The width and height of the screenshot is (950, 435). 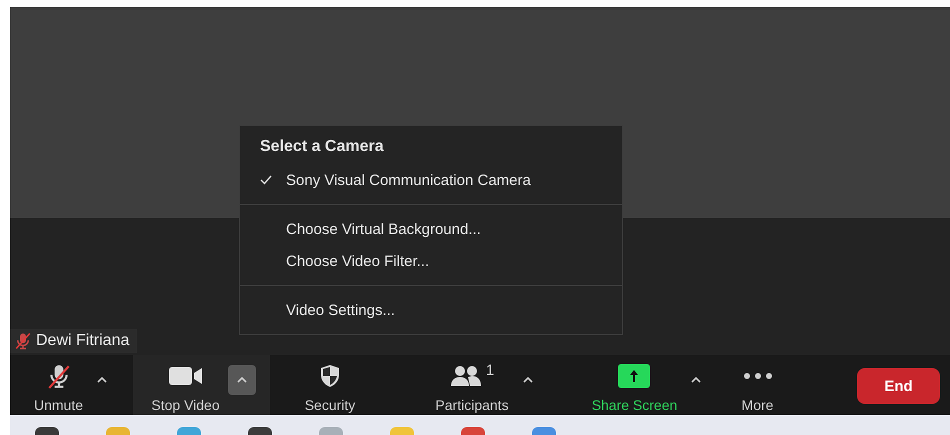 What do you see at coordinates (185, 376) in the screenshot?
I see `video-camera-icon` at bounding box center [185, 376].